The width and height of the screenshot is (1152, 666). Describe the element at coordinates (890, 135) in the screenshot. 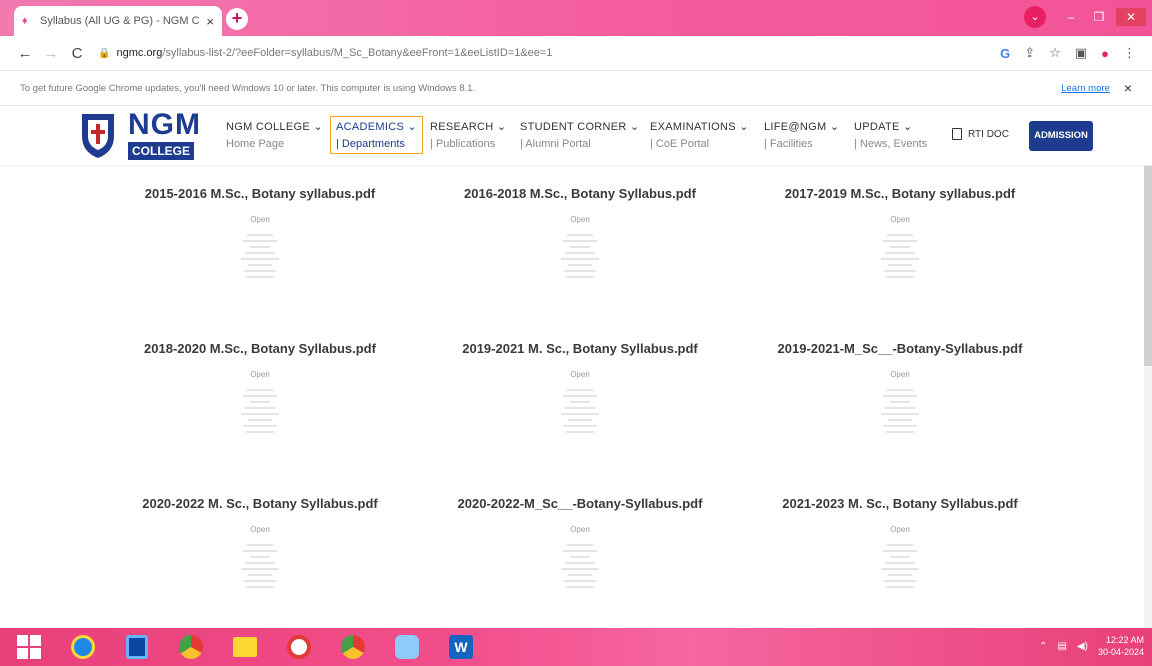

I see `nav-update: UPDATE ⌄ | News, Events` at that location.